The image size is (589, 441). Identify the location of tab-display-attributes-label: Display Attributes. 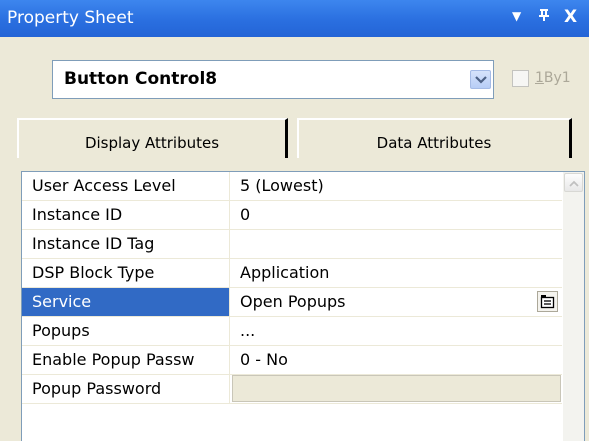
(152, 143).